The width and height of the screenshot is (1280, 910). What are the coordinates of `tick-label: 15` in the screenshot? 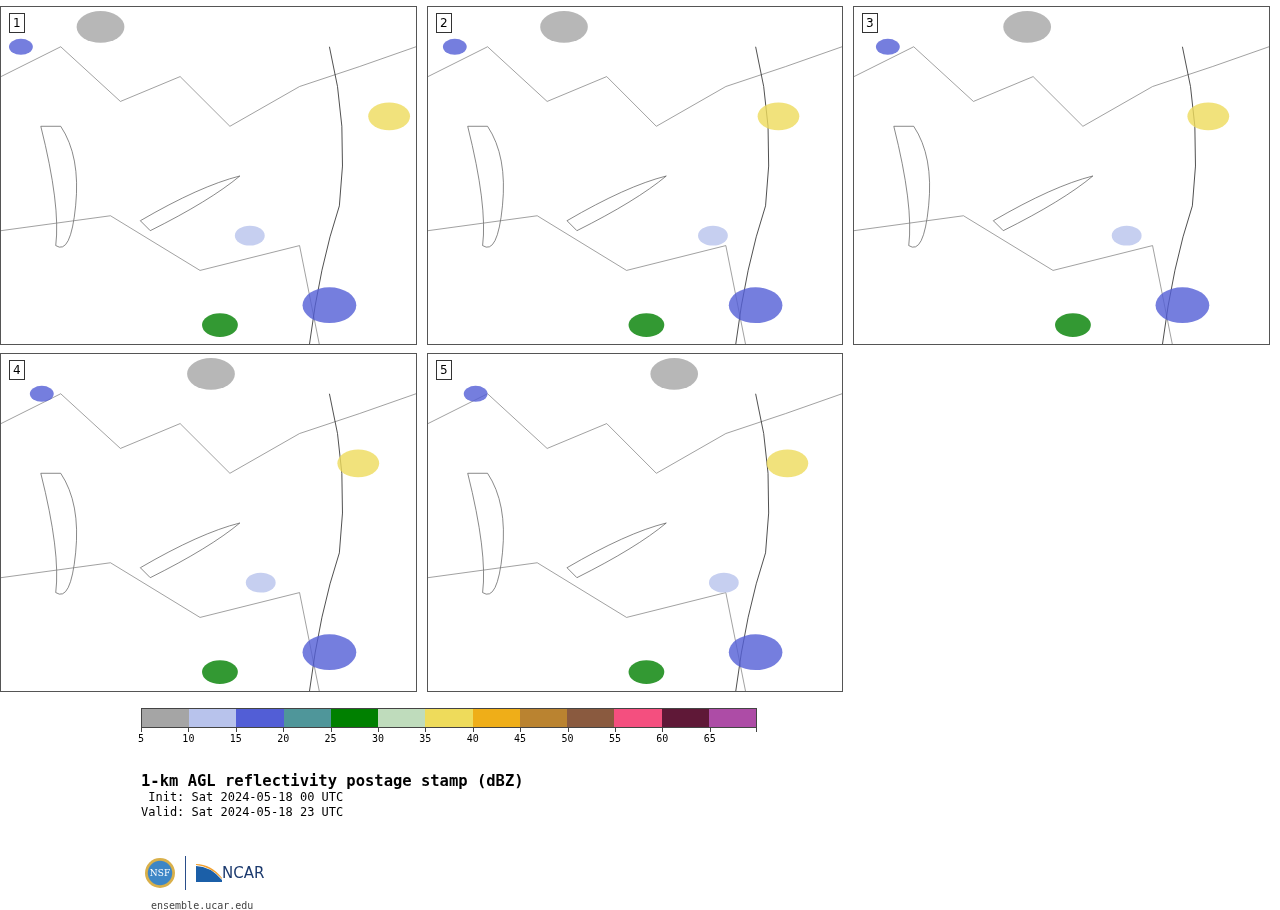 It's located at (235, 738).